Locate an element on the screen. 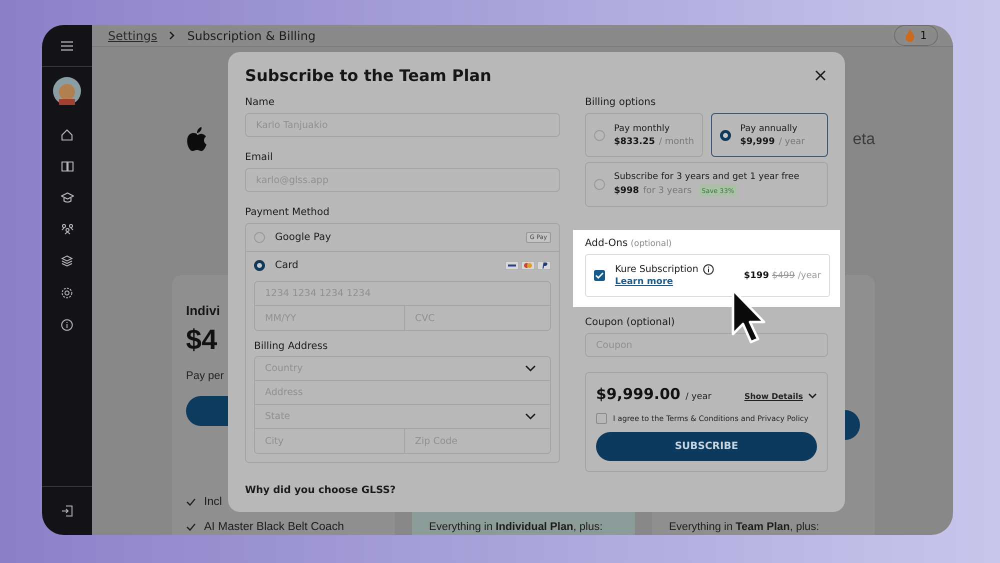  question-label: Why did you choose GLSS? is located at coordinates (321, 490).